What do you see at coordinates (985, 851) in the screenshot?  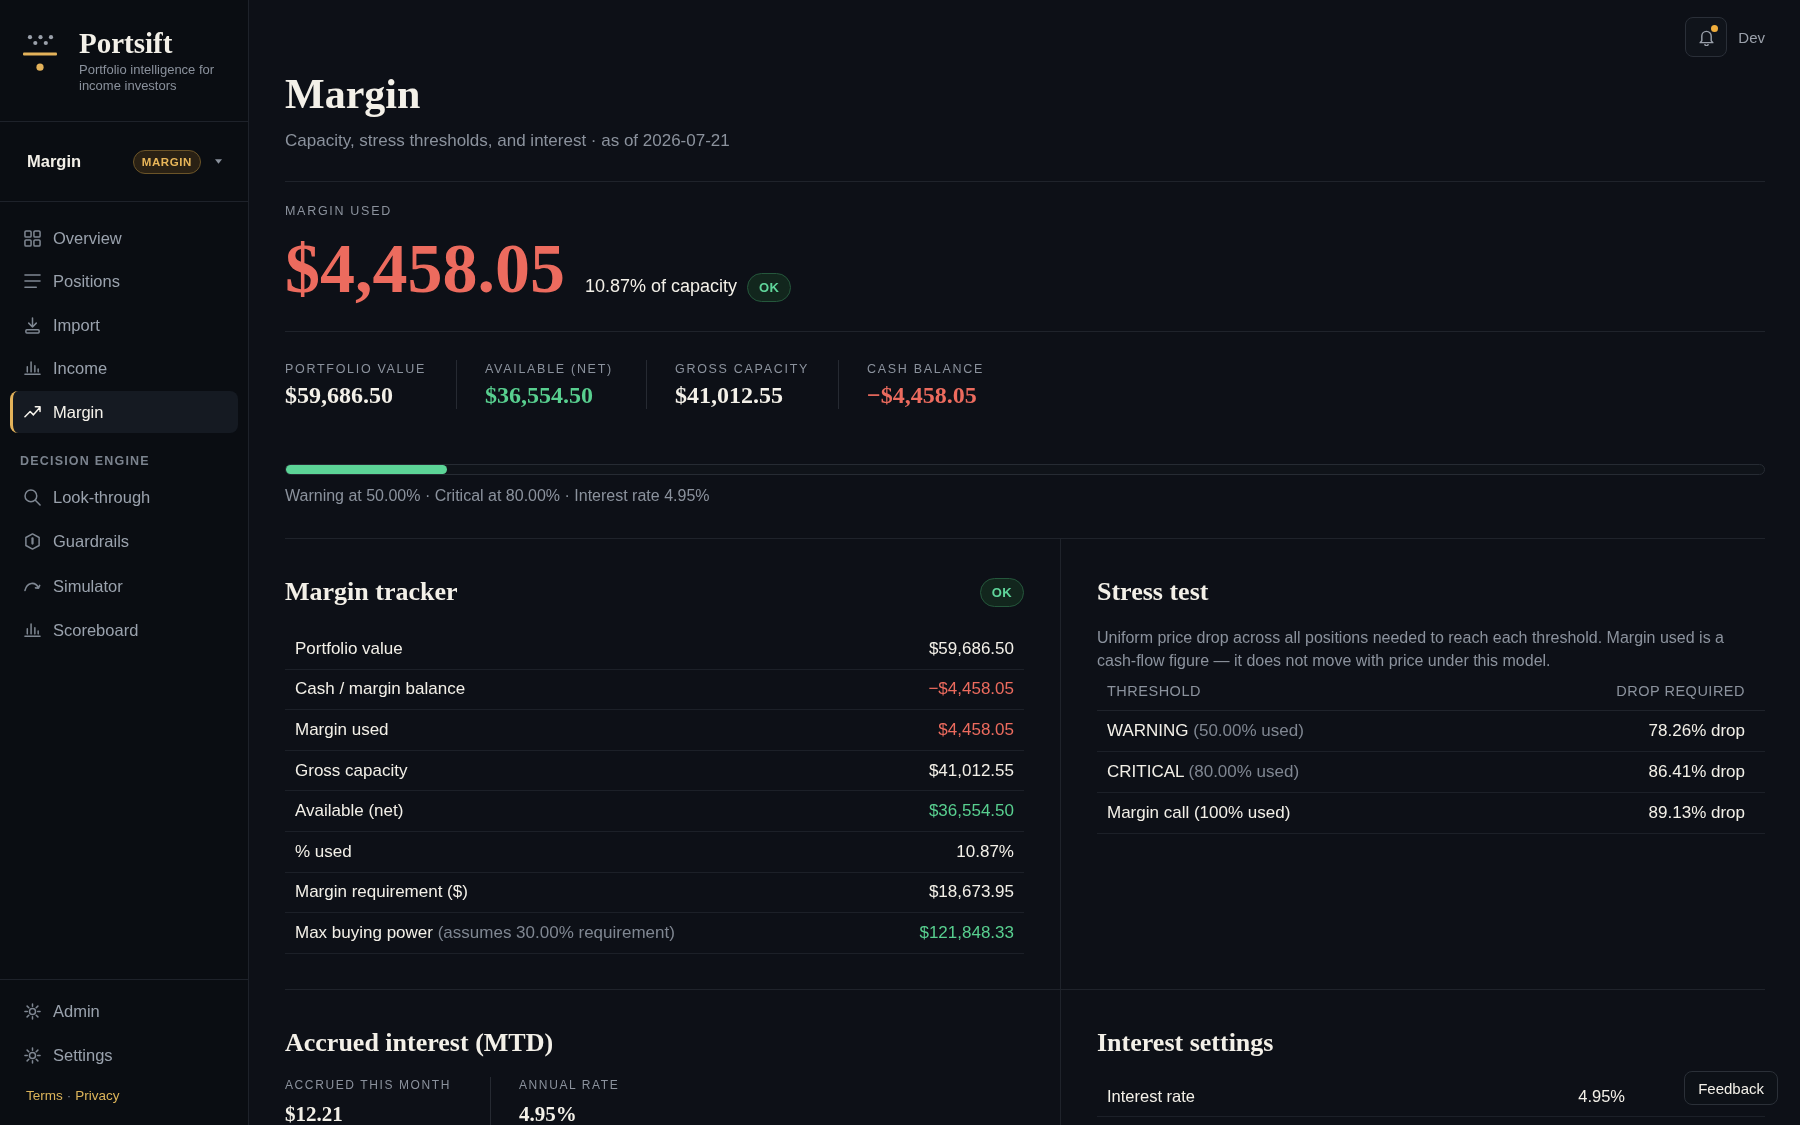 I see `metric-value: 10.87%` at bounding box center [985, 851].